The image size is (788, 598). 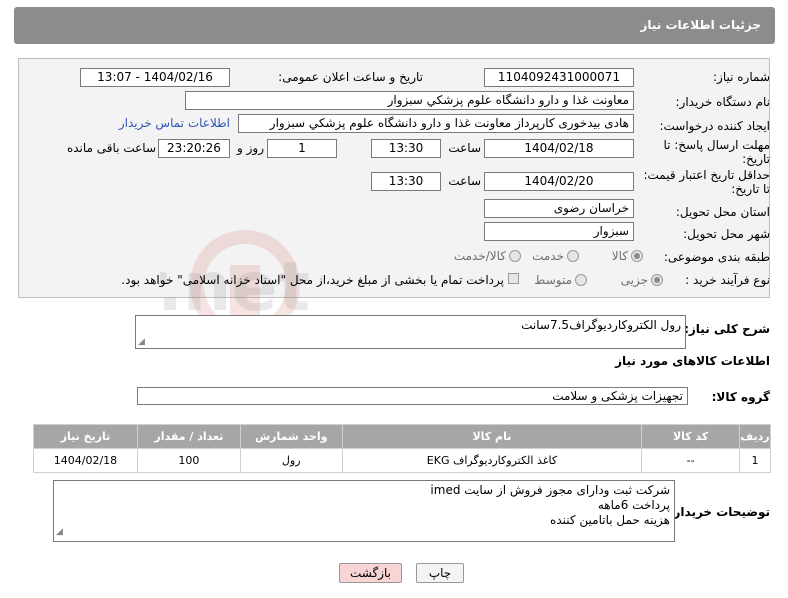 What do you see at coordinates (714, 126) in the screenshot?
I see `creator-label: ایجاد کننده درخواست:` at bounding box center [714, 126].